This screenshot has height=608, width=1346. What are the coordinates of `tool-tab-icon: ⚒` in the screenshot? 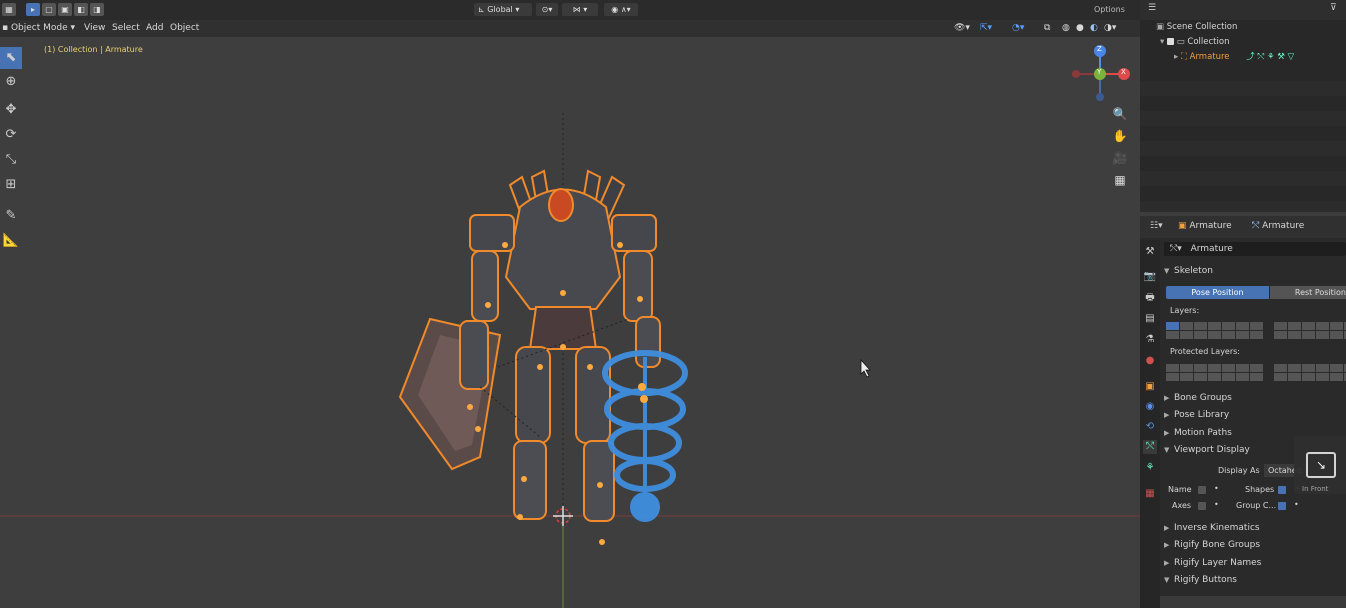 It's located at (1150, 252).